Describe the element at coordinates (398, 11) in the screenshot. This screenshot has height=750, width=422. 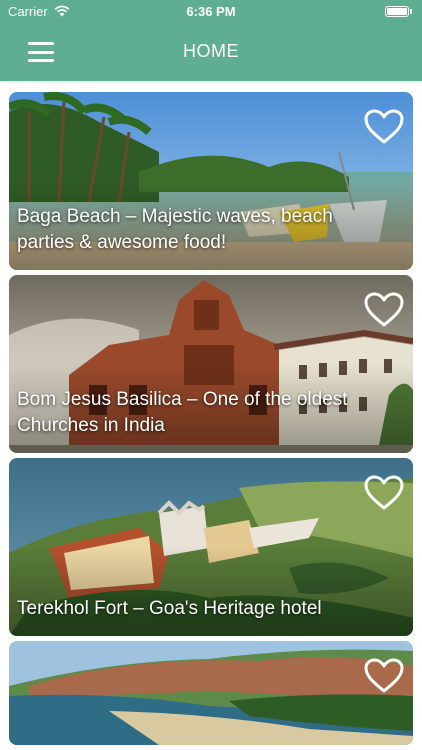
I see `battery-icon` at that location.